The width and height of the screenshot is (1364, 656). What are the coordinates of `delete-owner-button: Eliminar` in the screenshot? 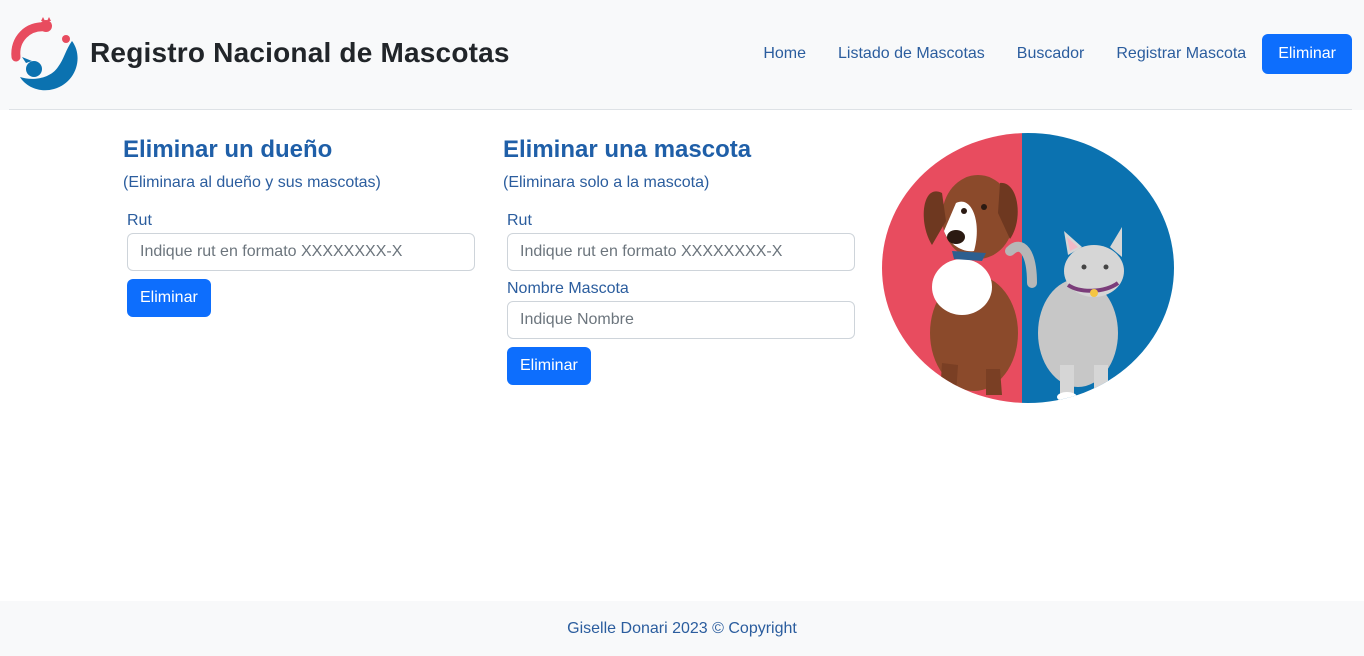 It's located at (169, 298).